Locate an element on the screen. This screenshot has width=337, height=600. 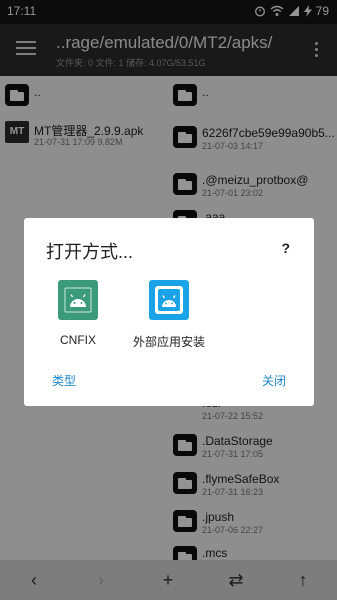
open-with-external-installer: 外部应用安装 is located at coordinates (169, 320).